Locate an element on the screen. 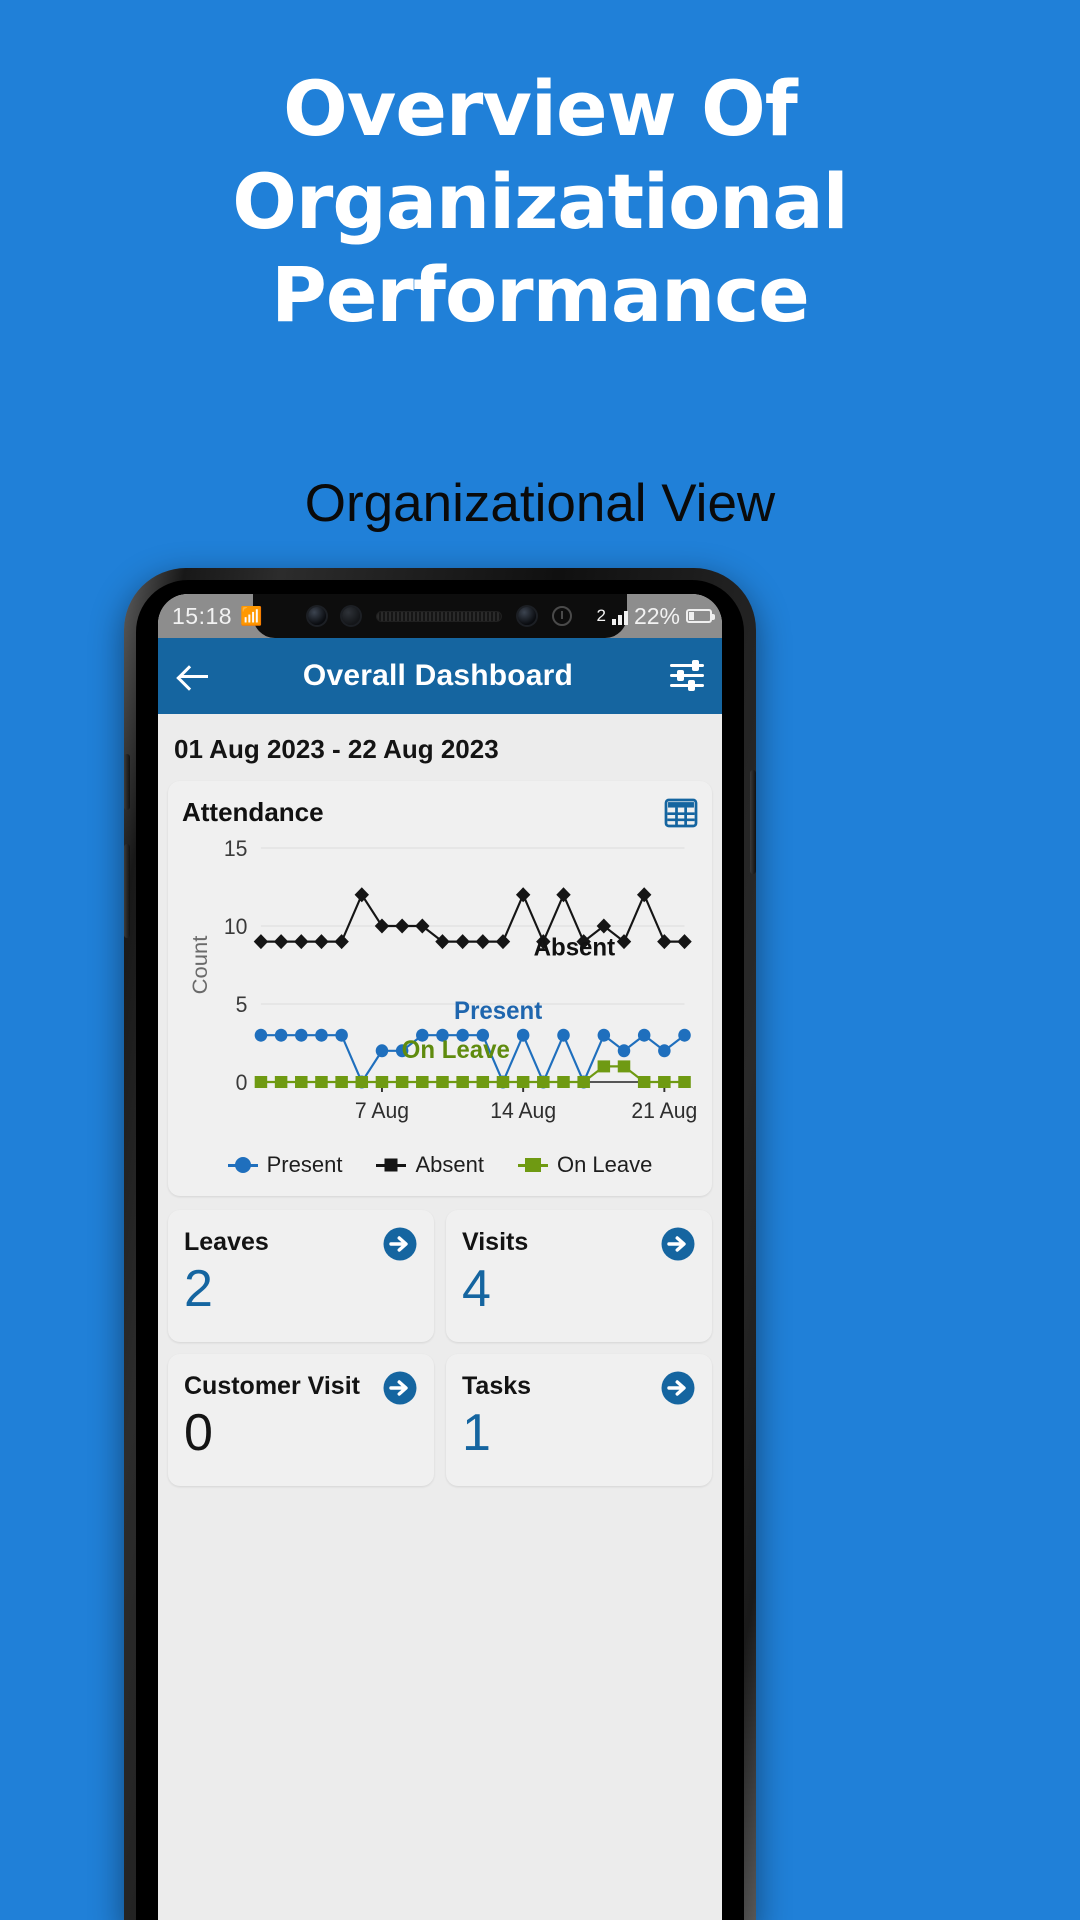  chart-annotation-present: Present is located at coordinates (498, 1011).